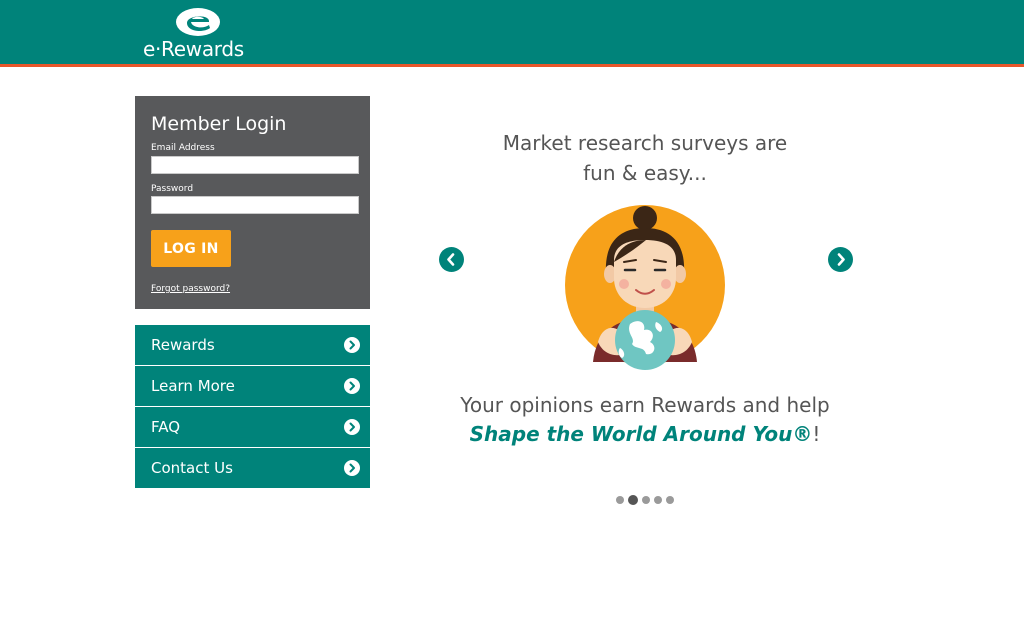 Image resolution: width=1024 pixels, height=623 pixels. I want to click on chevron-left-icon, so click(451, 259).